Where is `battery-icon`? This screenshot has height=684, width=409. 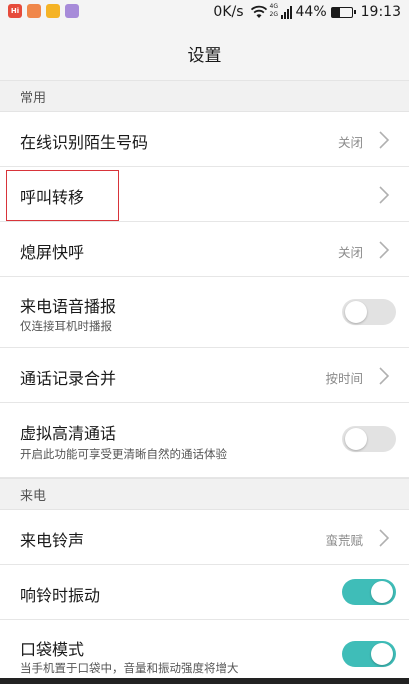
battery-icon is located at coordinates (343, 12).